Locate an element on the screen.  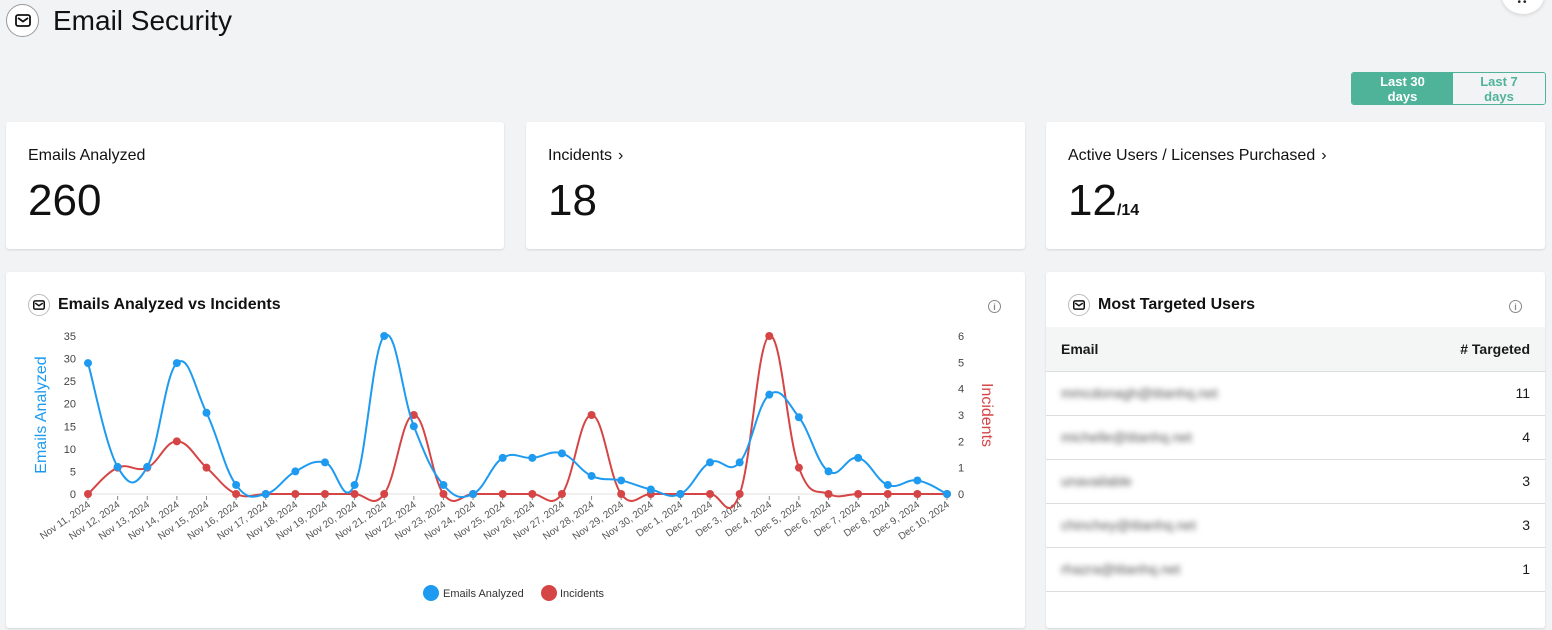
targeted-count: 4 is located at coordinates (1458, 437).